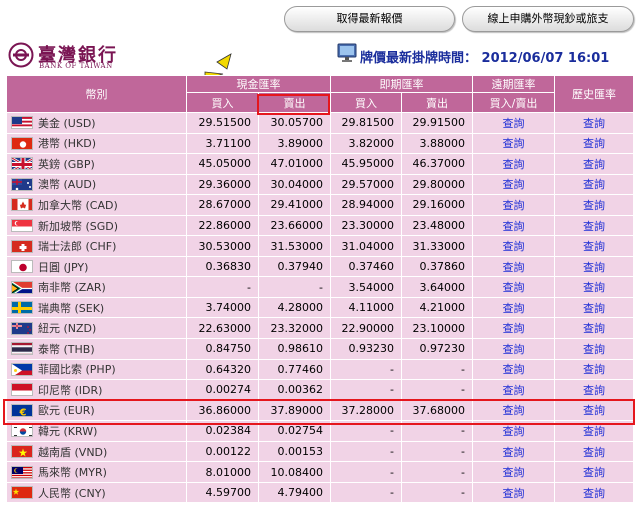 This screenshot has width=640, height=515. I want to click on spot-buy-value: 45.95000, so click(366, 164).